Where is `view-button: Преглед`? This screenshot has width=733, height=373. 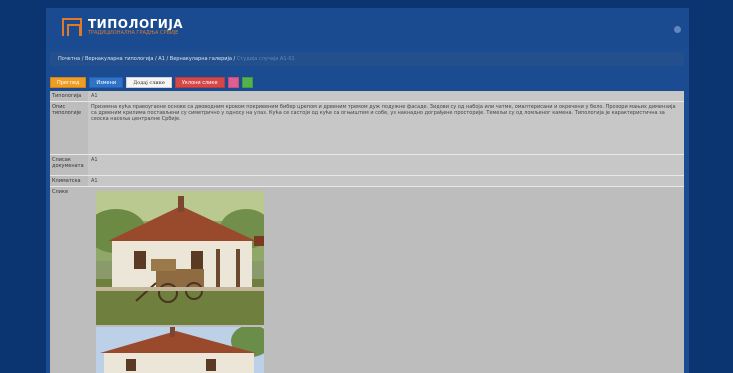
view-button: Преглед is located at coordinates (68, 82).